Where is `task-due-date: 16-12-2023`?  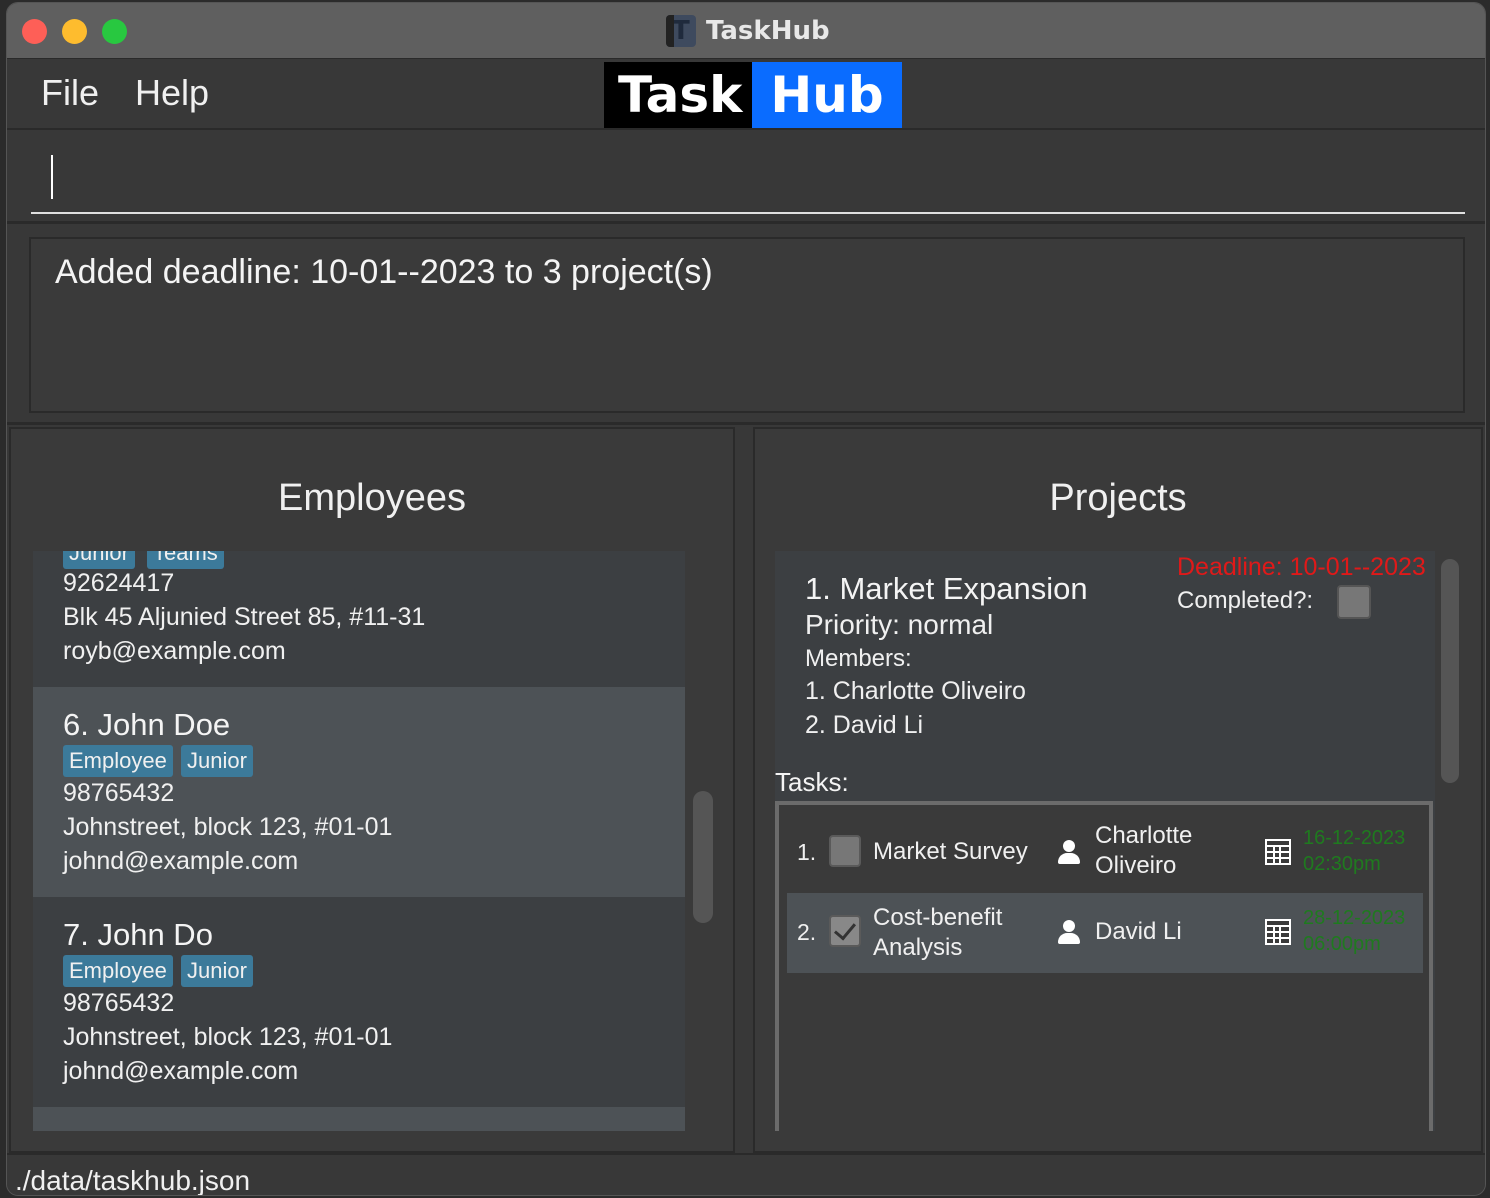
task-due-date: 16-12-2023 is located at coordinates (1354, 838).